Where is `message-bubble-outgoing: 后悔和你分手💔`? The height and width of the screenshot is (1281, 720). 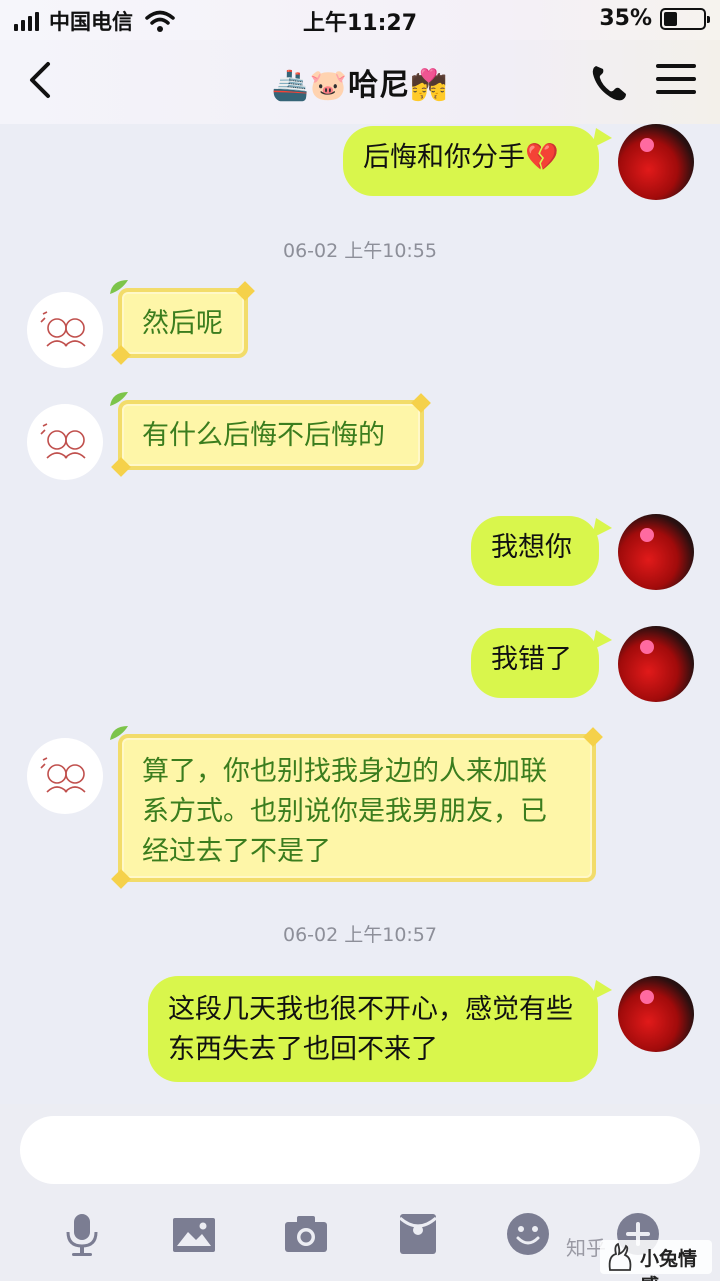
message-bubble-outgoing: 后悔和你分手💔 is located at coordinates (471, 161).